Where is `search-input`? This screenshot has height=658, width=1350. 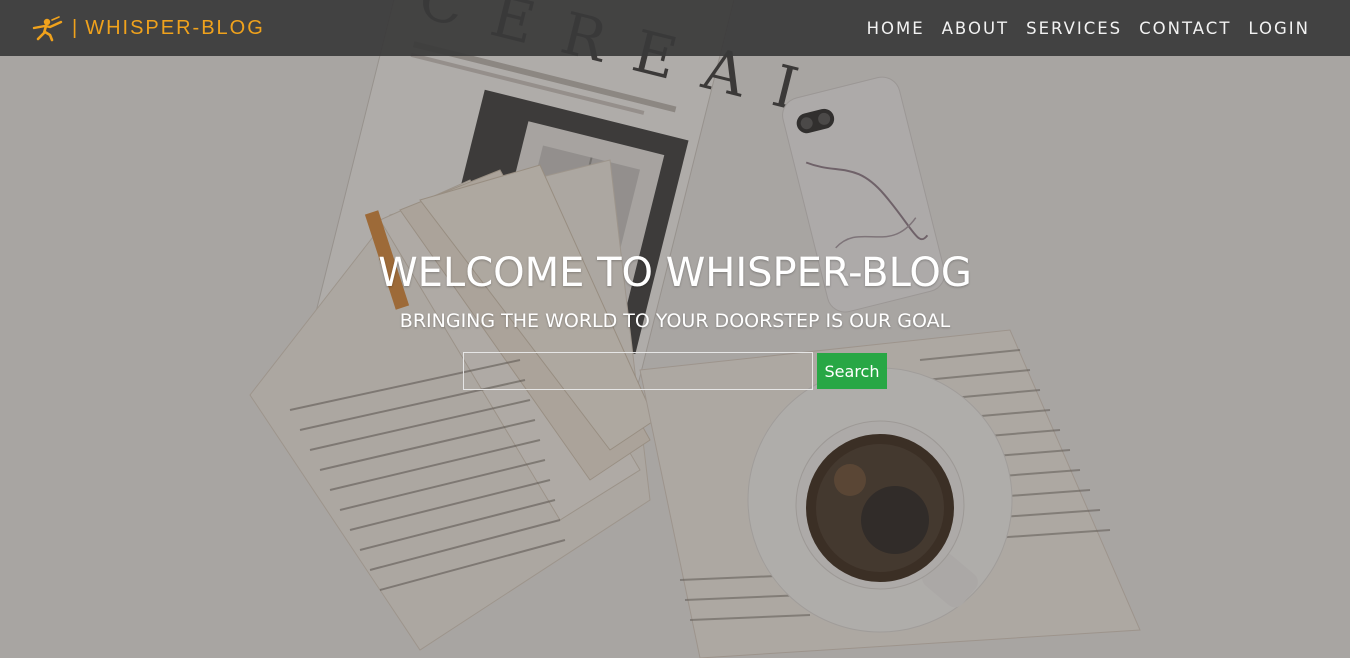 search-input is located at coordinates (638, 371).